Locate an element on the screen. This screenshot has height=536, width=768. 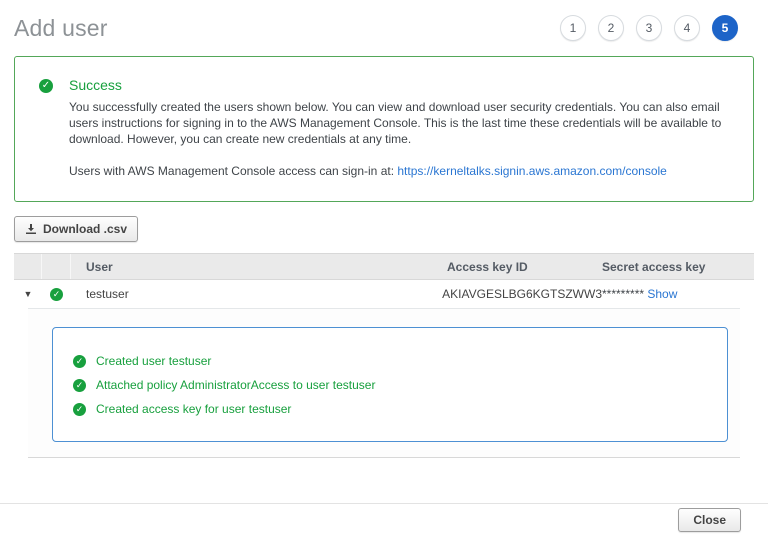
download-row: Download .csv is located at coordinates (384, 229).